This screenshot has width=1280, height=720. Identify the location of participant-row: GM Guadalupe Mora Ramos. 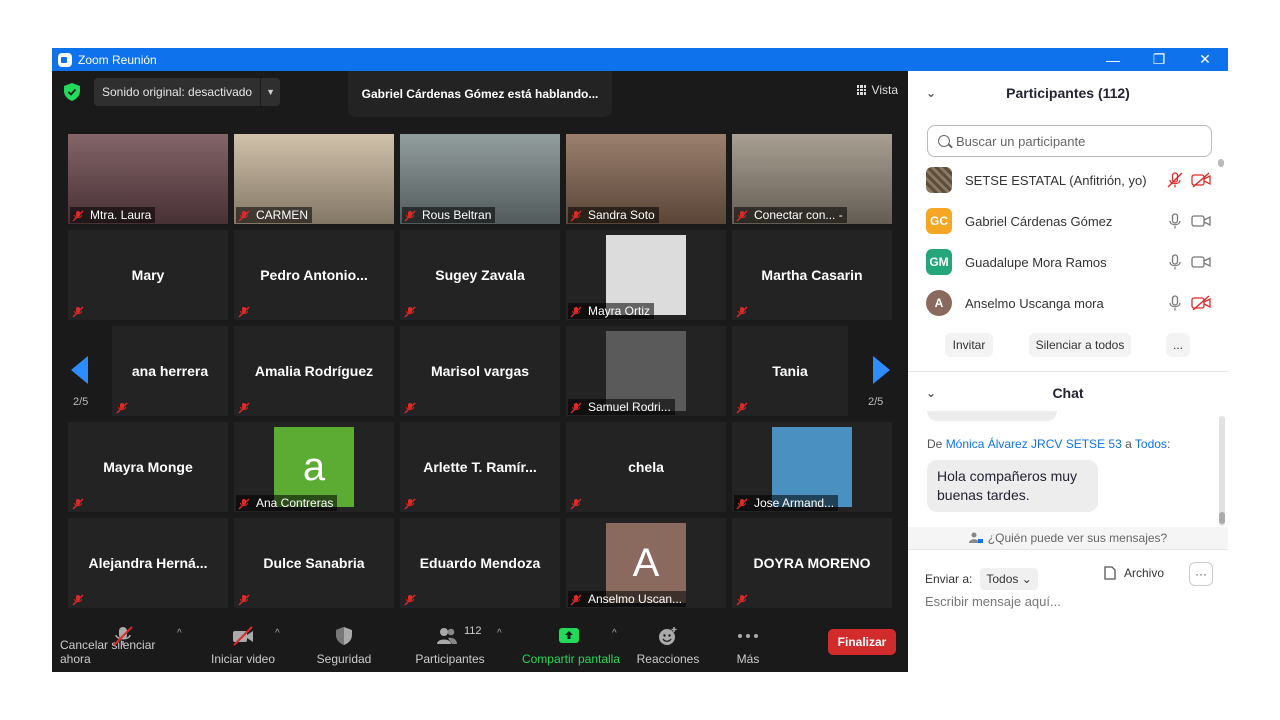
(1068, 262).